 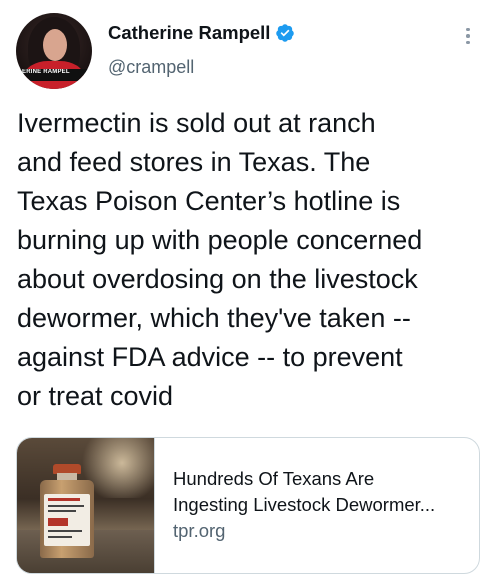 I want to click on avatar-chyron-text: ERINE RAMPEL, so click(x=46, y=72).